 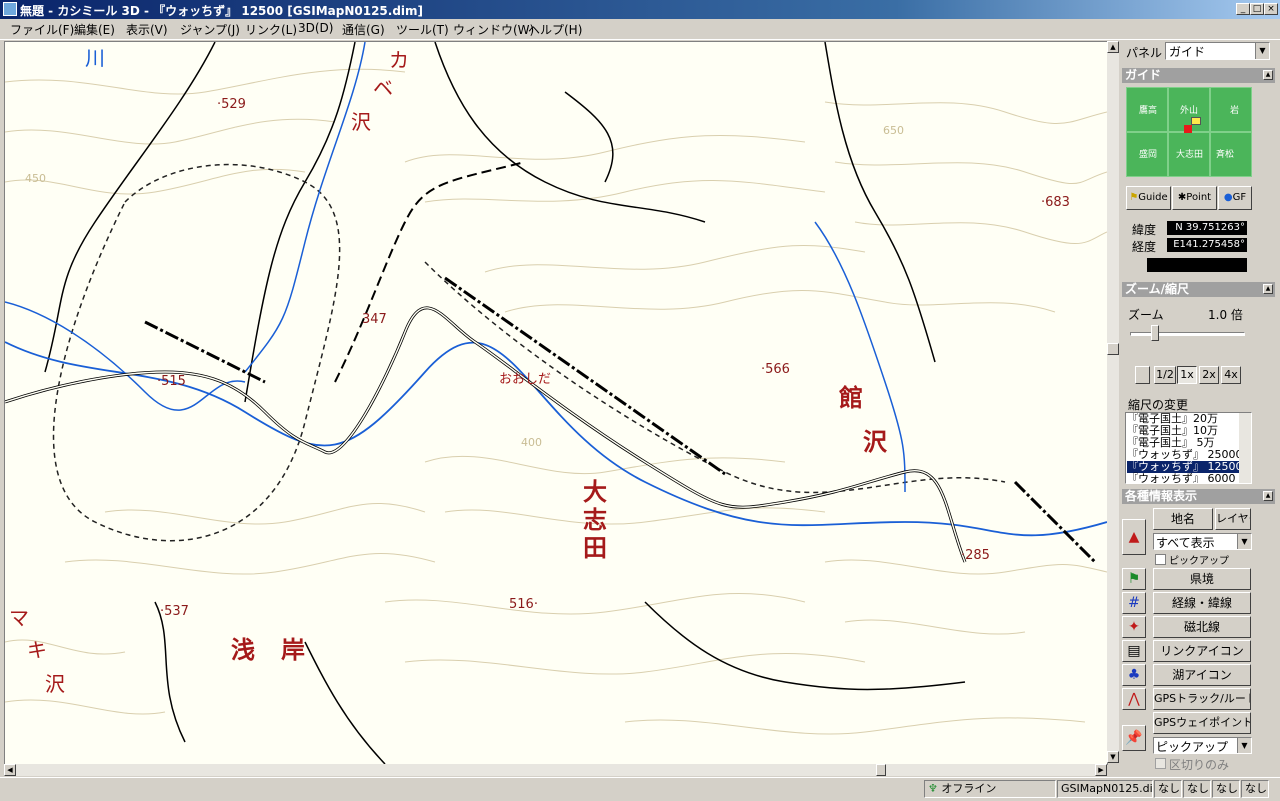 What do you see at coordinates (1187, 334) in the screenshot?
I see `zoom-slider-track` at bounding box center [1187, 334].